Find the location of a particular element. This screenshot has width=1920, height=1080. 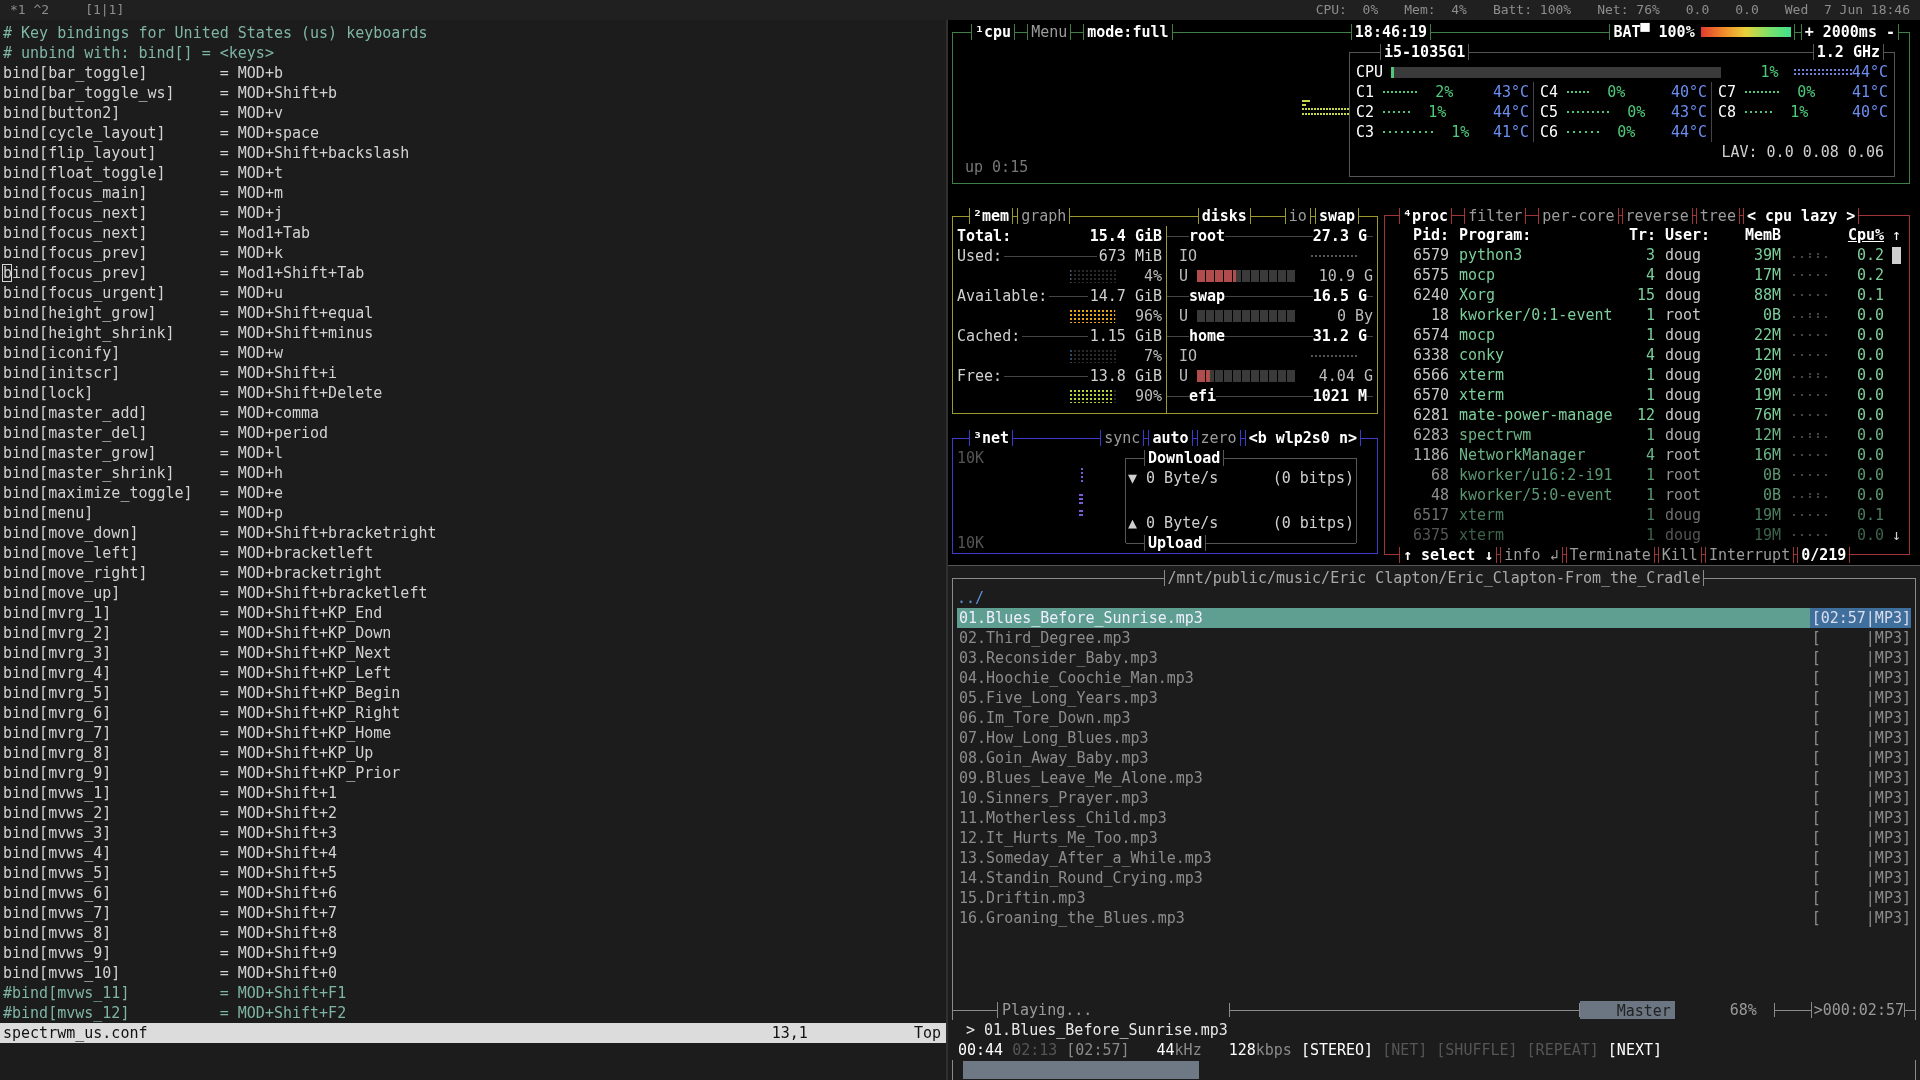

action-button: info ↲ is located at coordinates (1531, 554).